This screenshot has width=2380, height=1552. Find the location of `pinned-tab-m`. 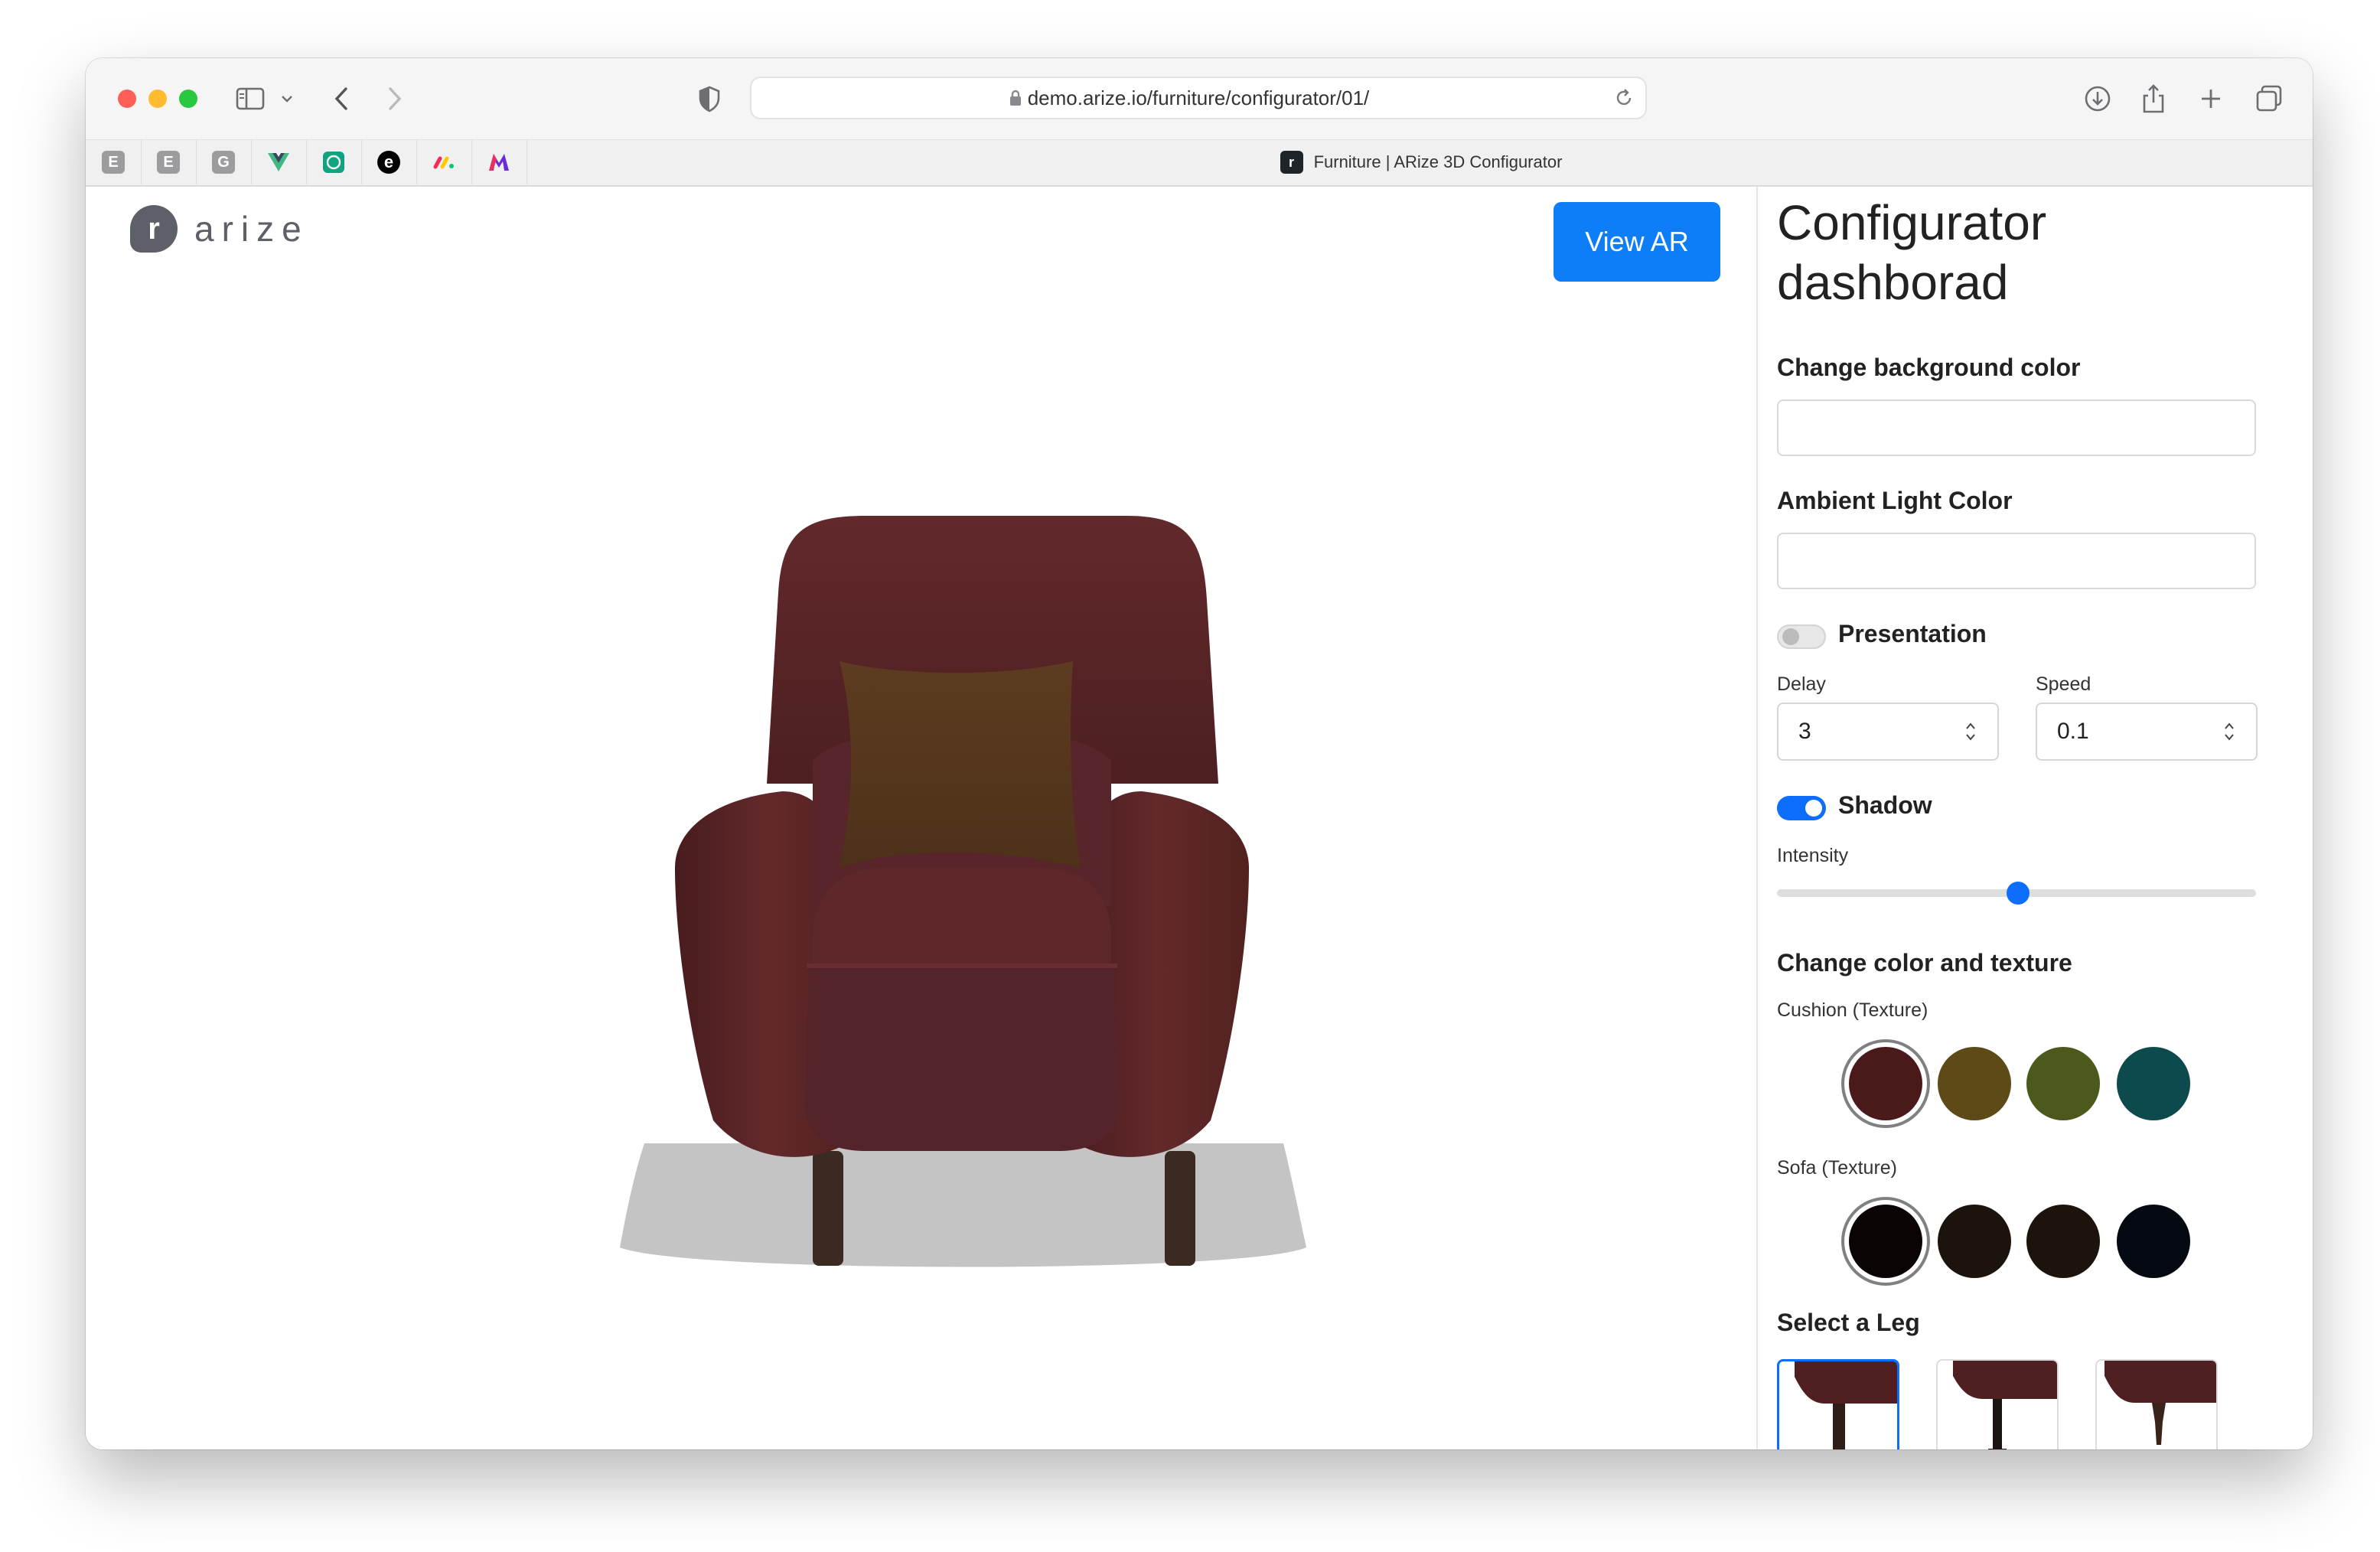

pinned-tab-m is located at coordinates (499, 162).